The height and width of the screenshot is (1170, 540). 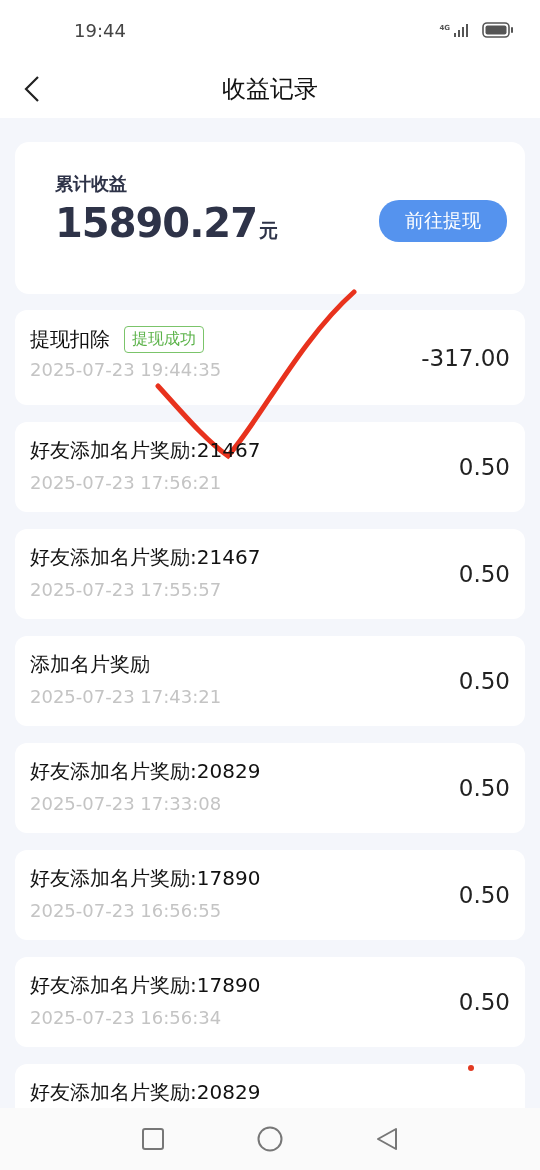 What do you see at coordinates (498, 30) in the screenshot?
I see `battery-icon` at bounding box center [498, 30].